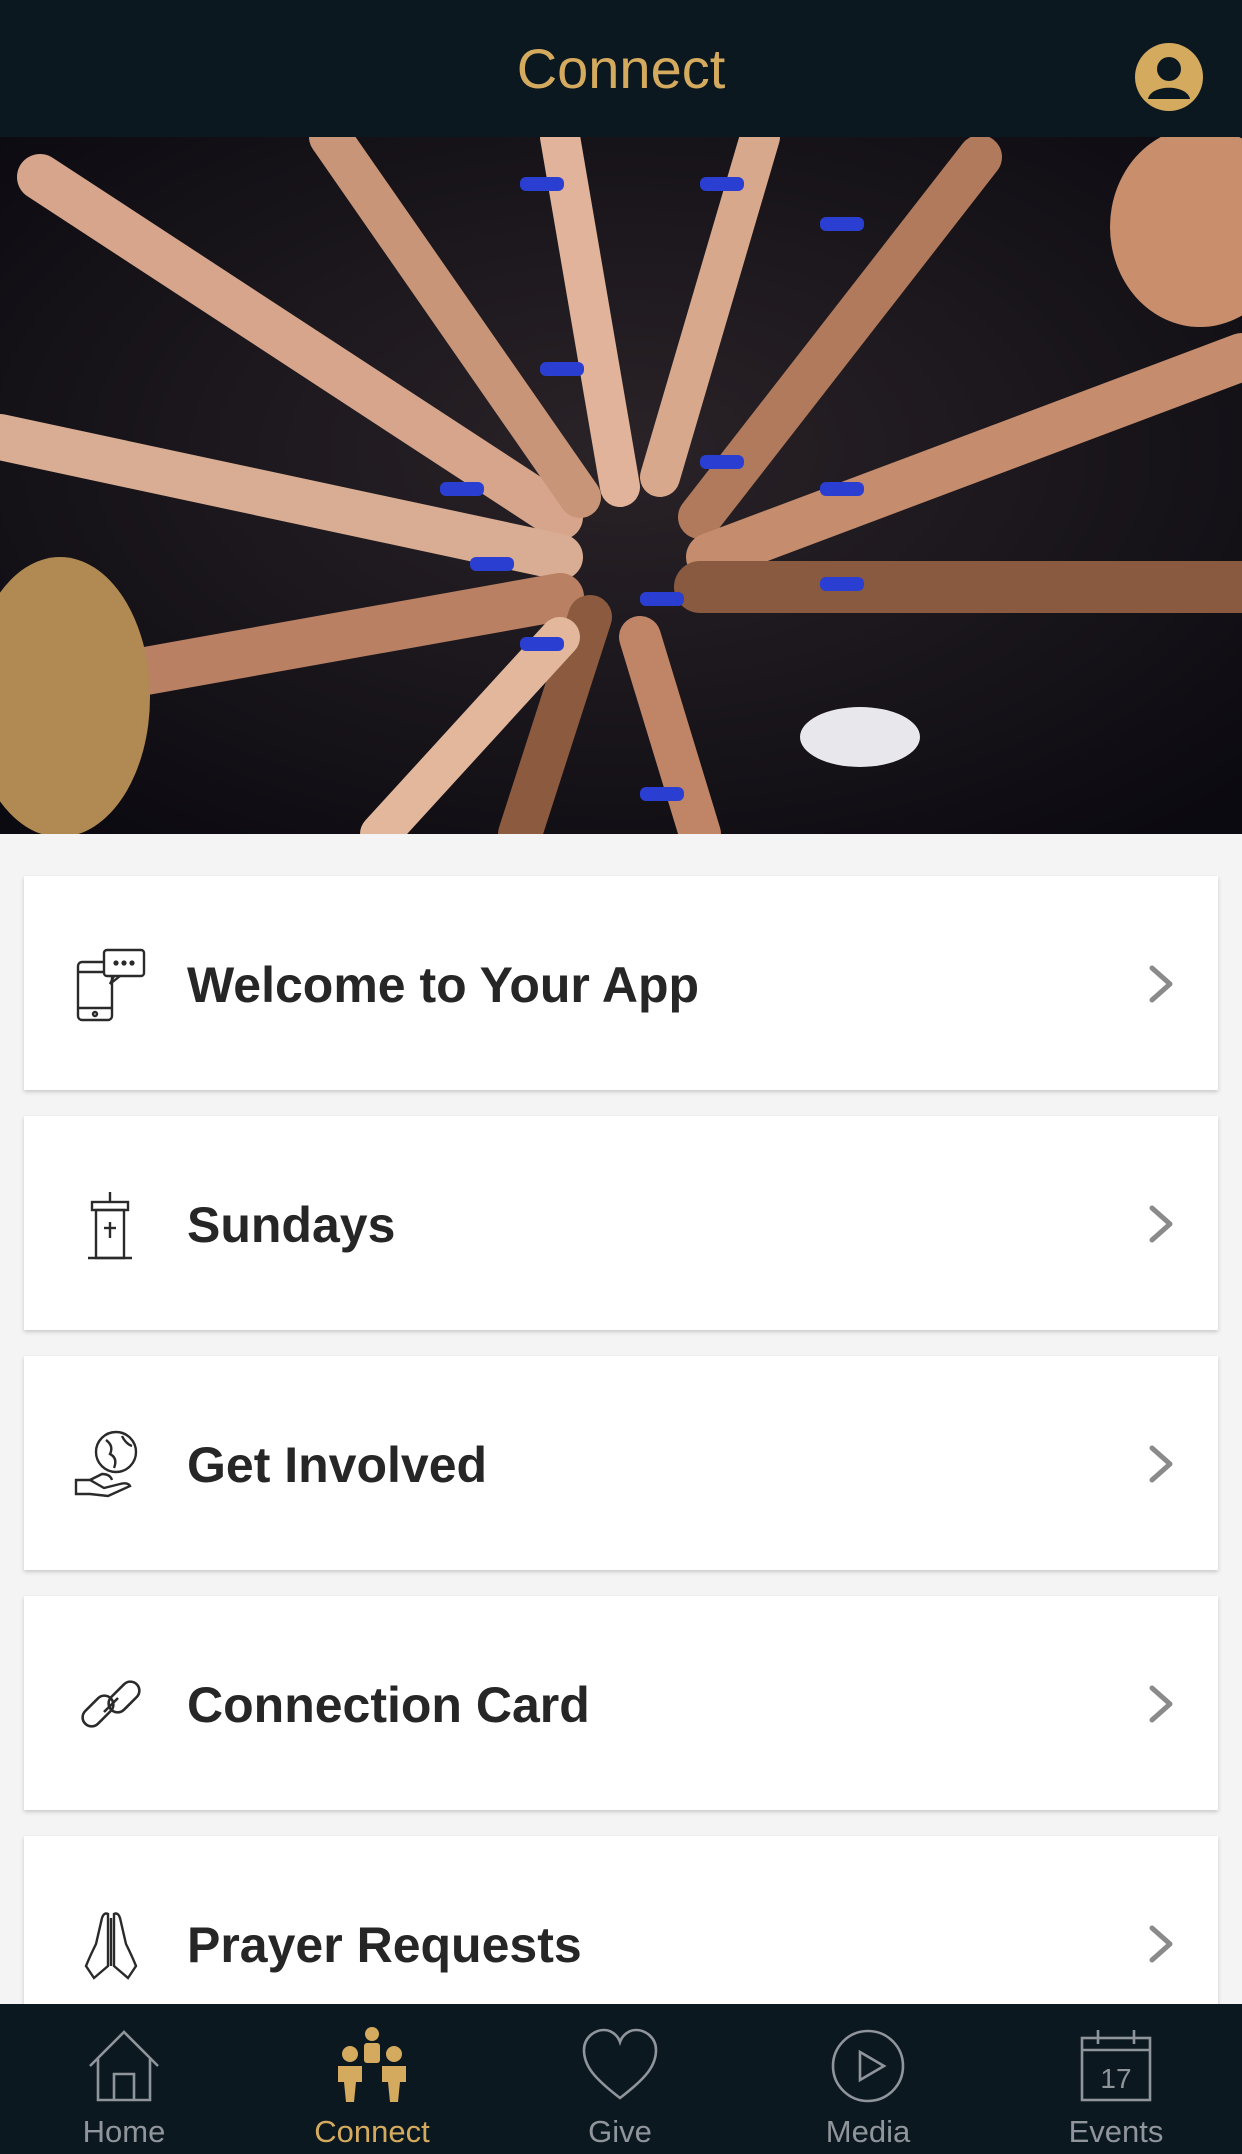  I want to click on heart-icon, so click(620, 2064).